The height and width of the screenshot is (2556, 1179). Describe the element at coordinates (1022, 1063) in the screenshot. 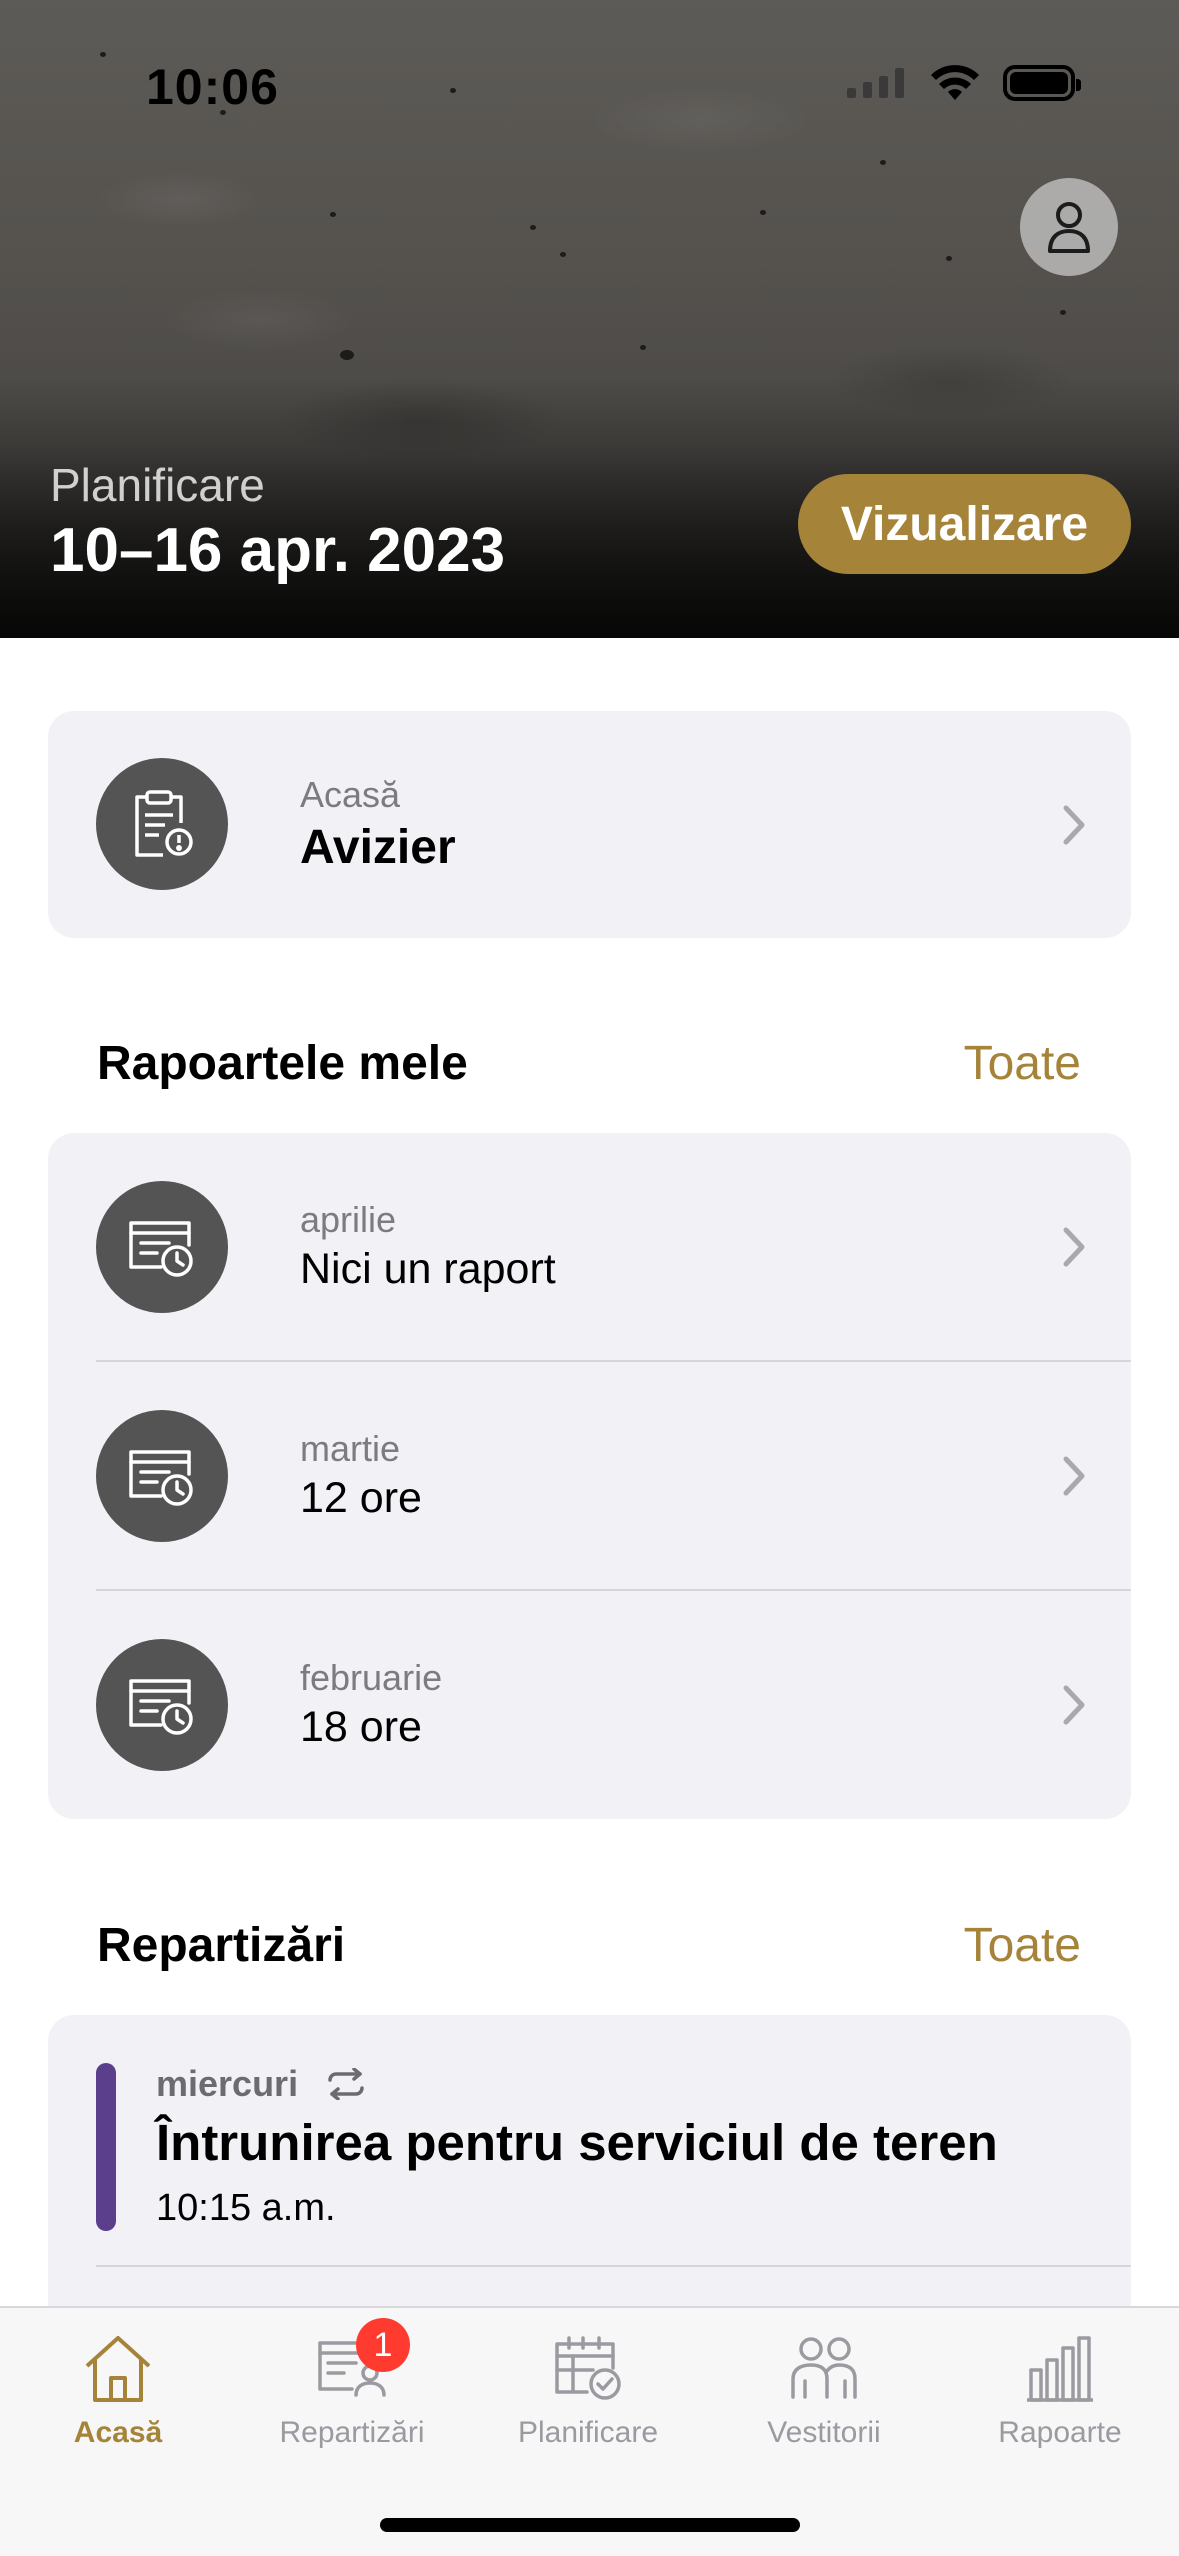

I see `reports-see-all-link: Toate` at that location.